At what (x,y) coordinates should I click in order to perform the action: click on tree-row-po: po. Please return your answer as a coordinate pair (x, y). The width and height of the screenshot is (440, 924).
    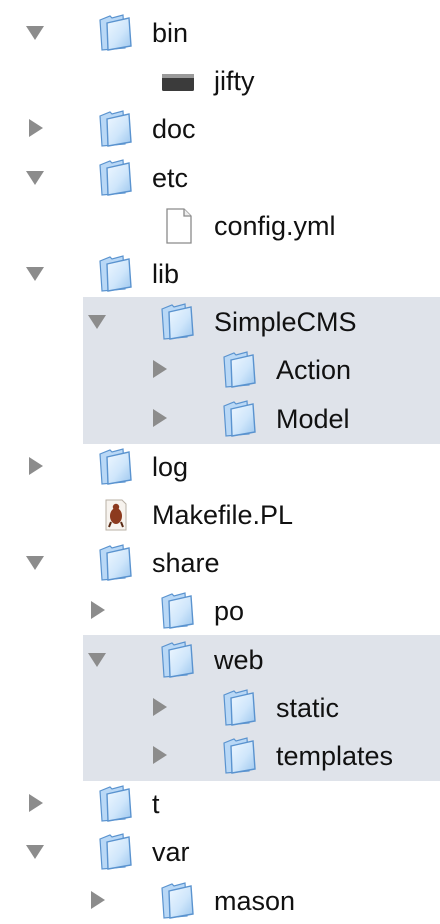
    Looking at the image, I should click on (220, 611).